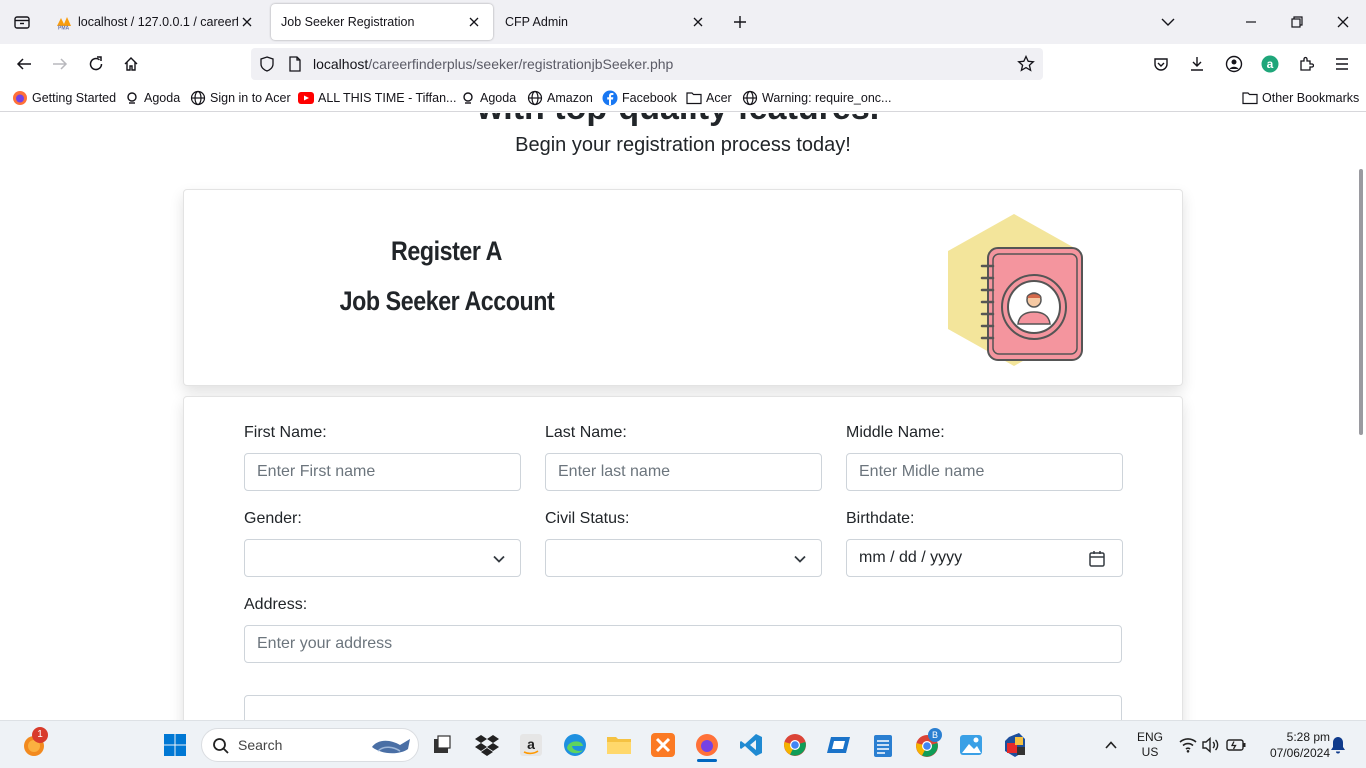  What do you see at coordinates (285, 432) in the screenshot?
I see `first-name-label: First Name:` at bounding box center [285, 432].